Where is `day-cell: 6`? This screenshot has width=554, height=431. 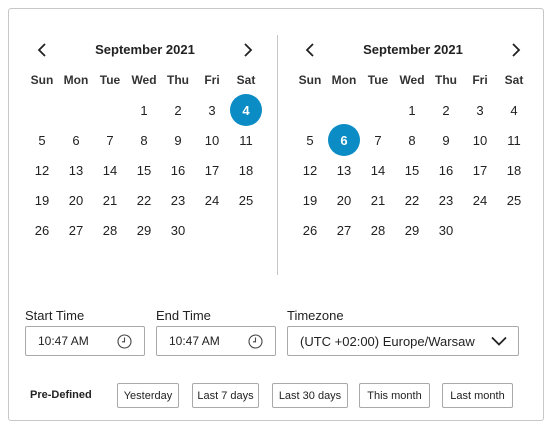
day-cell: 6 is located at coordinates (76, 140).